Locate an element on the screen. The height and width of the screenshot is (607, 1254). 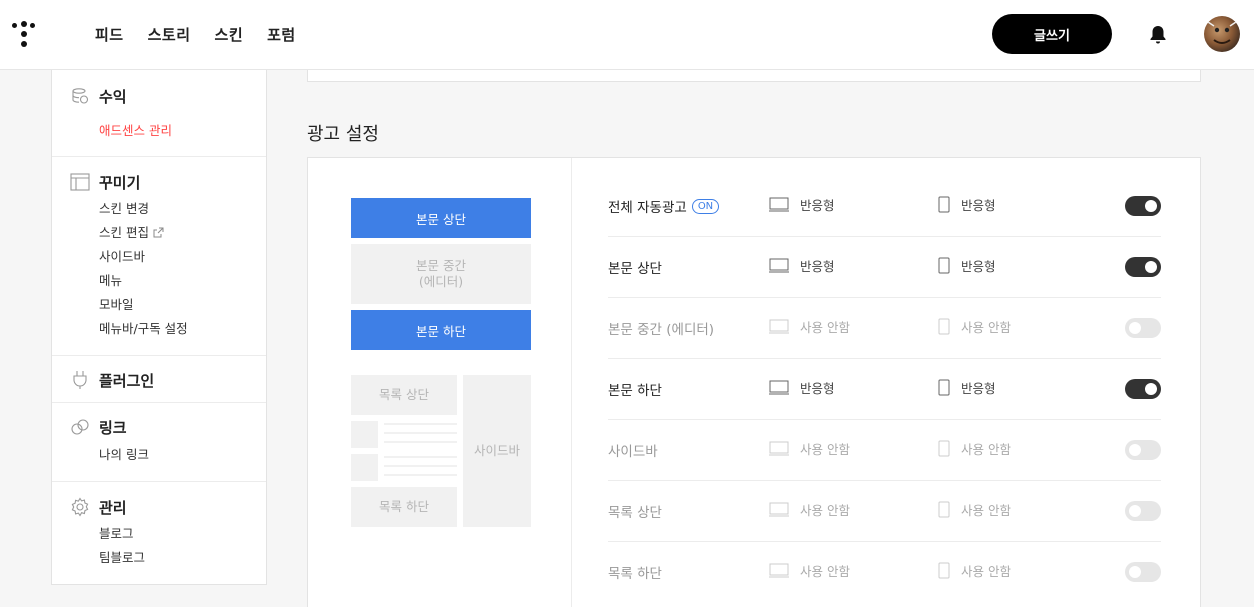
layout-icon is located at coordinates (80, 182).